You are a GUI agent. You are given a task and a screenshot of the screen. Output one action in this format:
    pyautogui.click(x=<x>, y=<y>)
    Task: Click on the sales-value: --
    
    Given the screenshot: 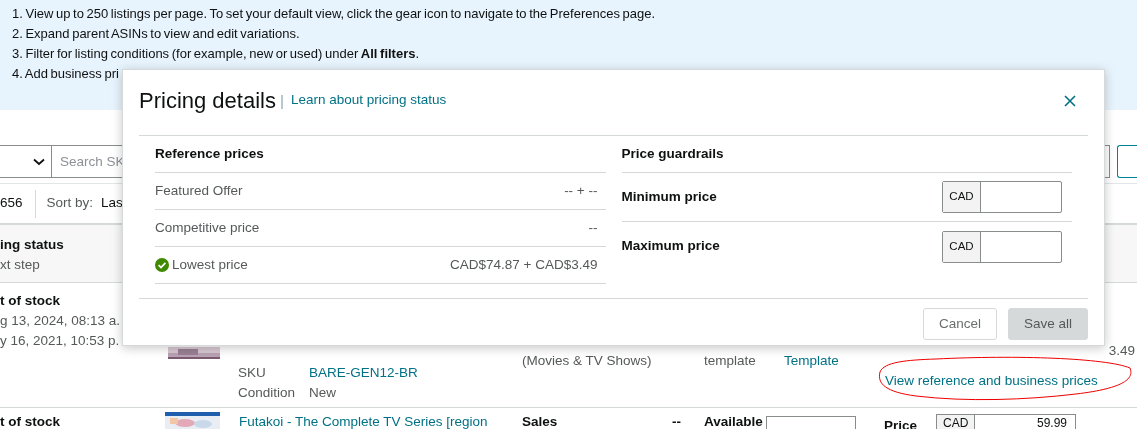 What is the action you would take?
    pyautogui.click(x=677, y=421)
    